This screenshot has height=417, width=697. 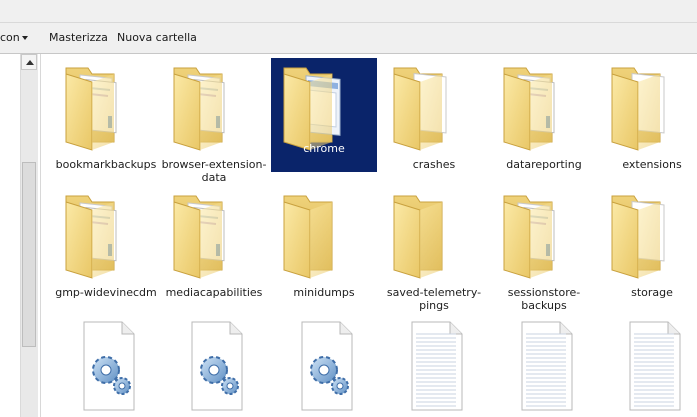 I want to click on file-item-label: minidumps, so click(x=324, y=292).